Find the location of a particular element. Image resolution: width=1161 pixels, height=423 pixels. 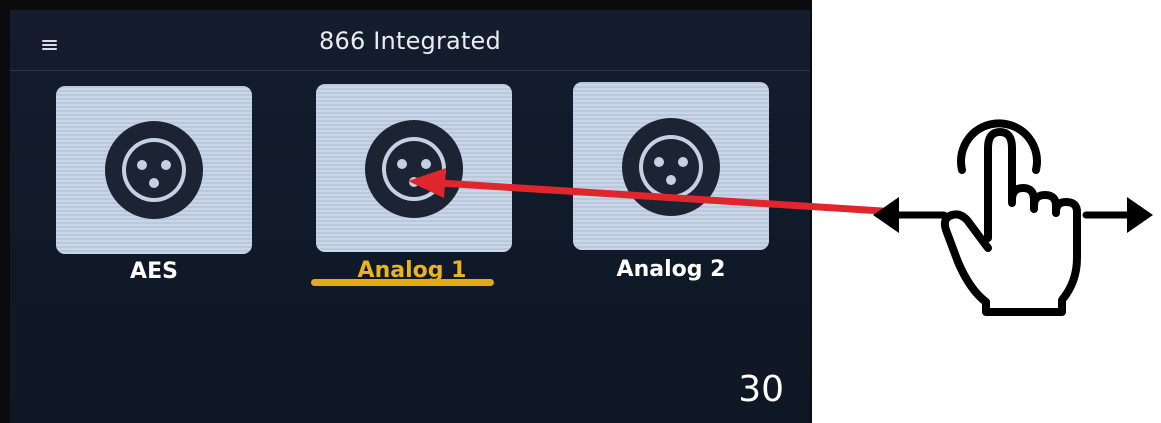

pointer-arrow-icon is located at coordinates (647, 191).